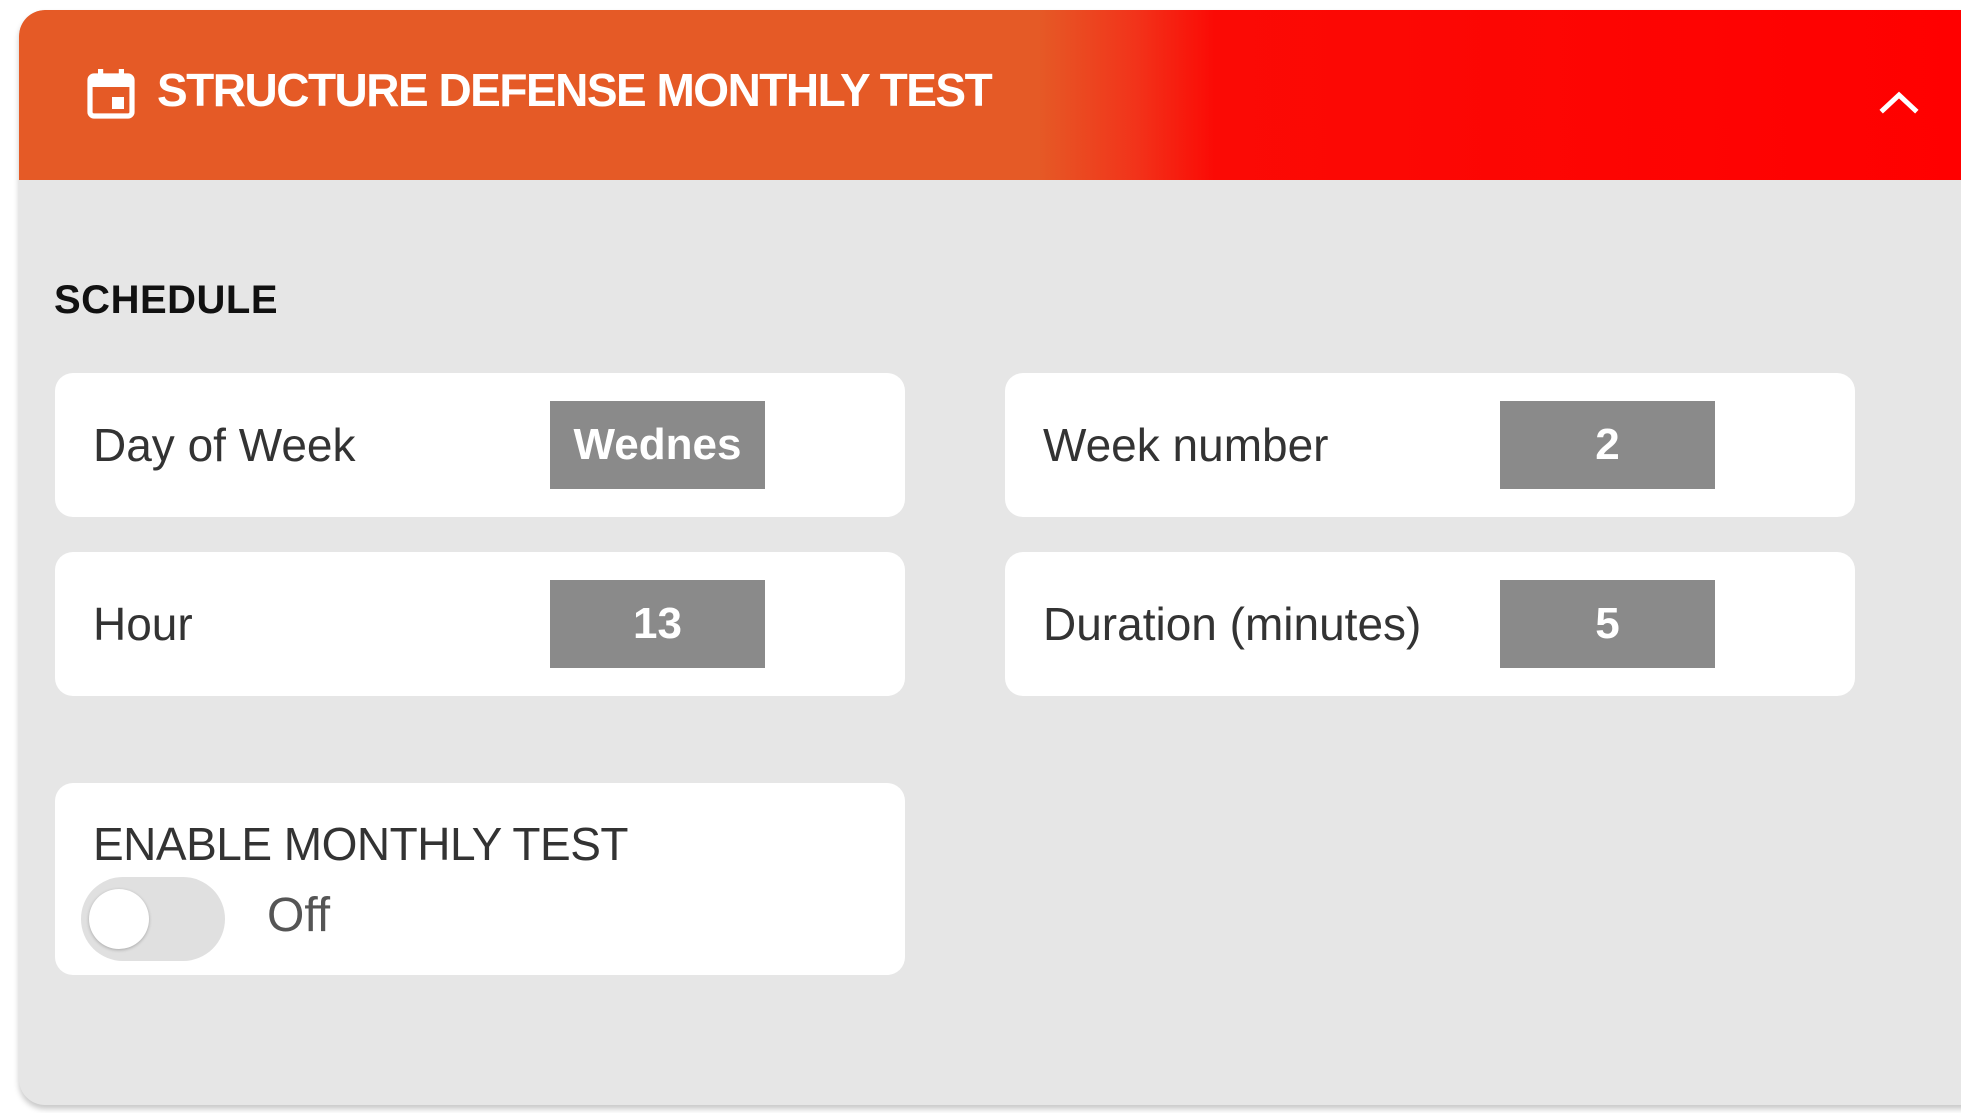 The height and width of the screenshot is (1113, 1961). Describe the element at coordinates (119, 919) in the screenshot. I see `toggle-knob` at that location.